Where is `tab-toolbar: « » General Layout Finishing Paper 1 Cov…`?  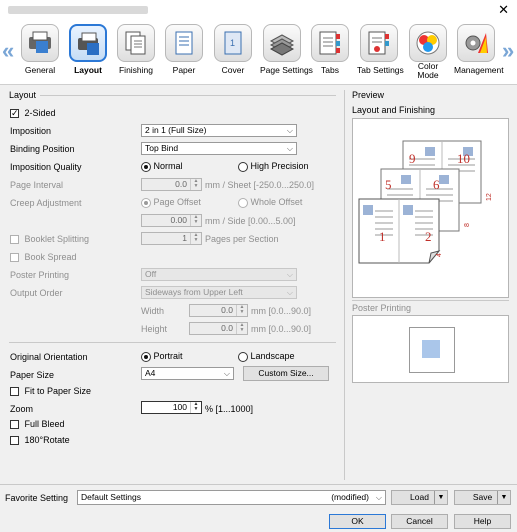 tab-toolbar: « » General Layout Finishing Paper 1 Cov… is located at coordinates (258, 52).